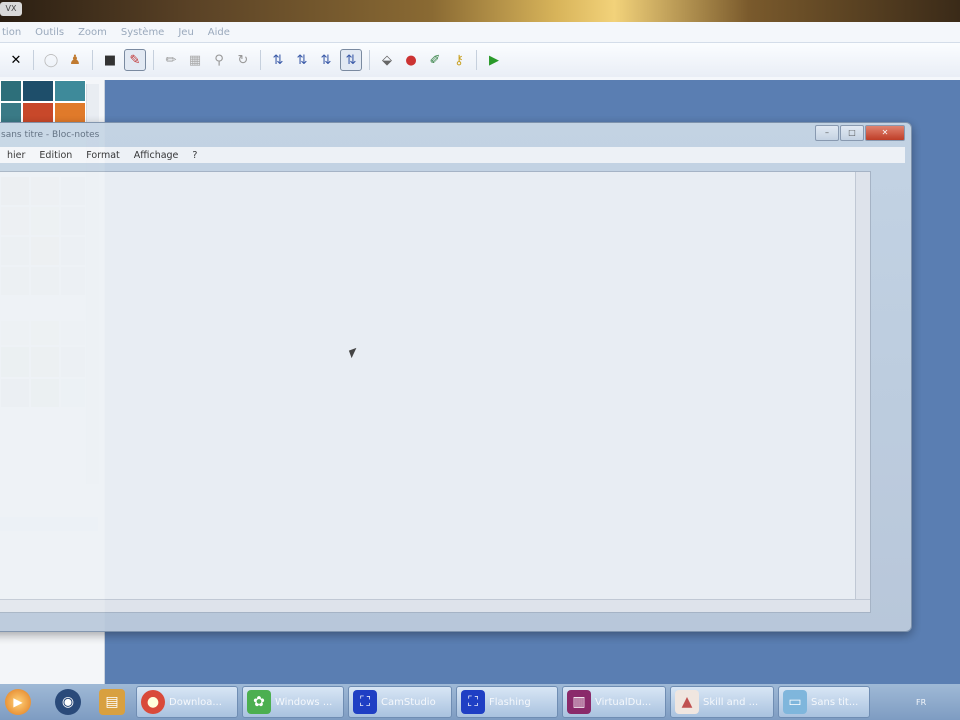 The height and width of the screenshot is (720, 960). I want to click on skill-icon: ▲, so click(687, 702).